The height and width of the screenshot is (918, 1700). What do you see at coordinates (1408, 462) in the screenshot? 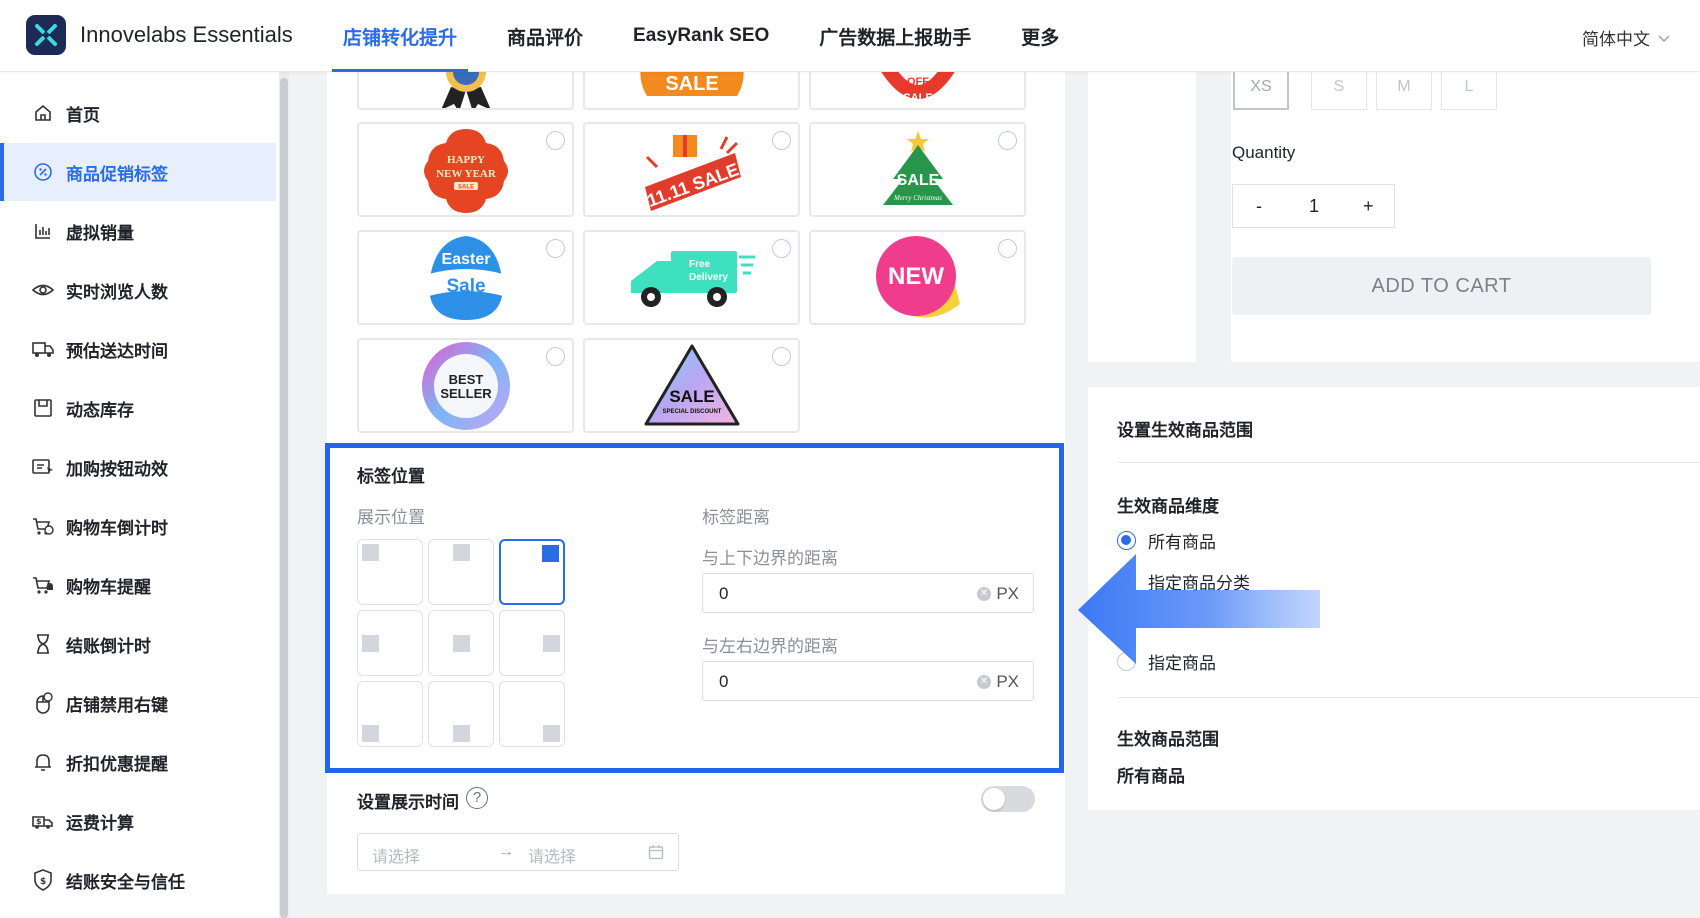
I see `divider` at bounding box center [1408, 462].